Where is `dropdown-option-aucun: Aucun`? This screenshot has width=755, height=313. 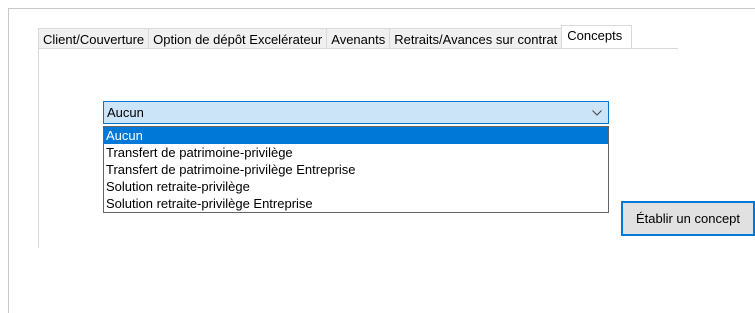
dropdown-option-aucun: Aucun is located at coordinates (356, 135).